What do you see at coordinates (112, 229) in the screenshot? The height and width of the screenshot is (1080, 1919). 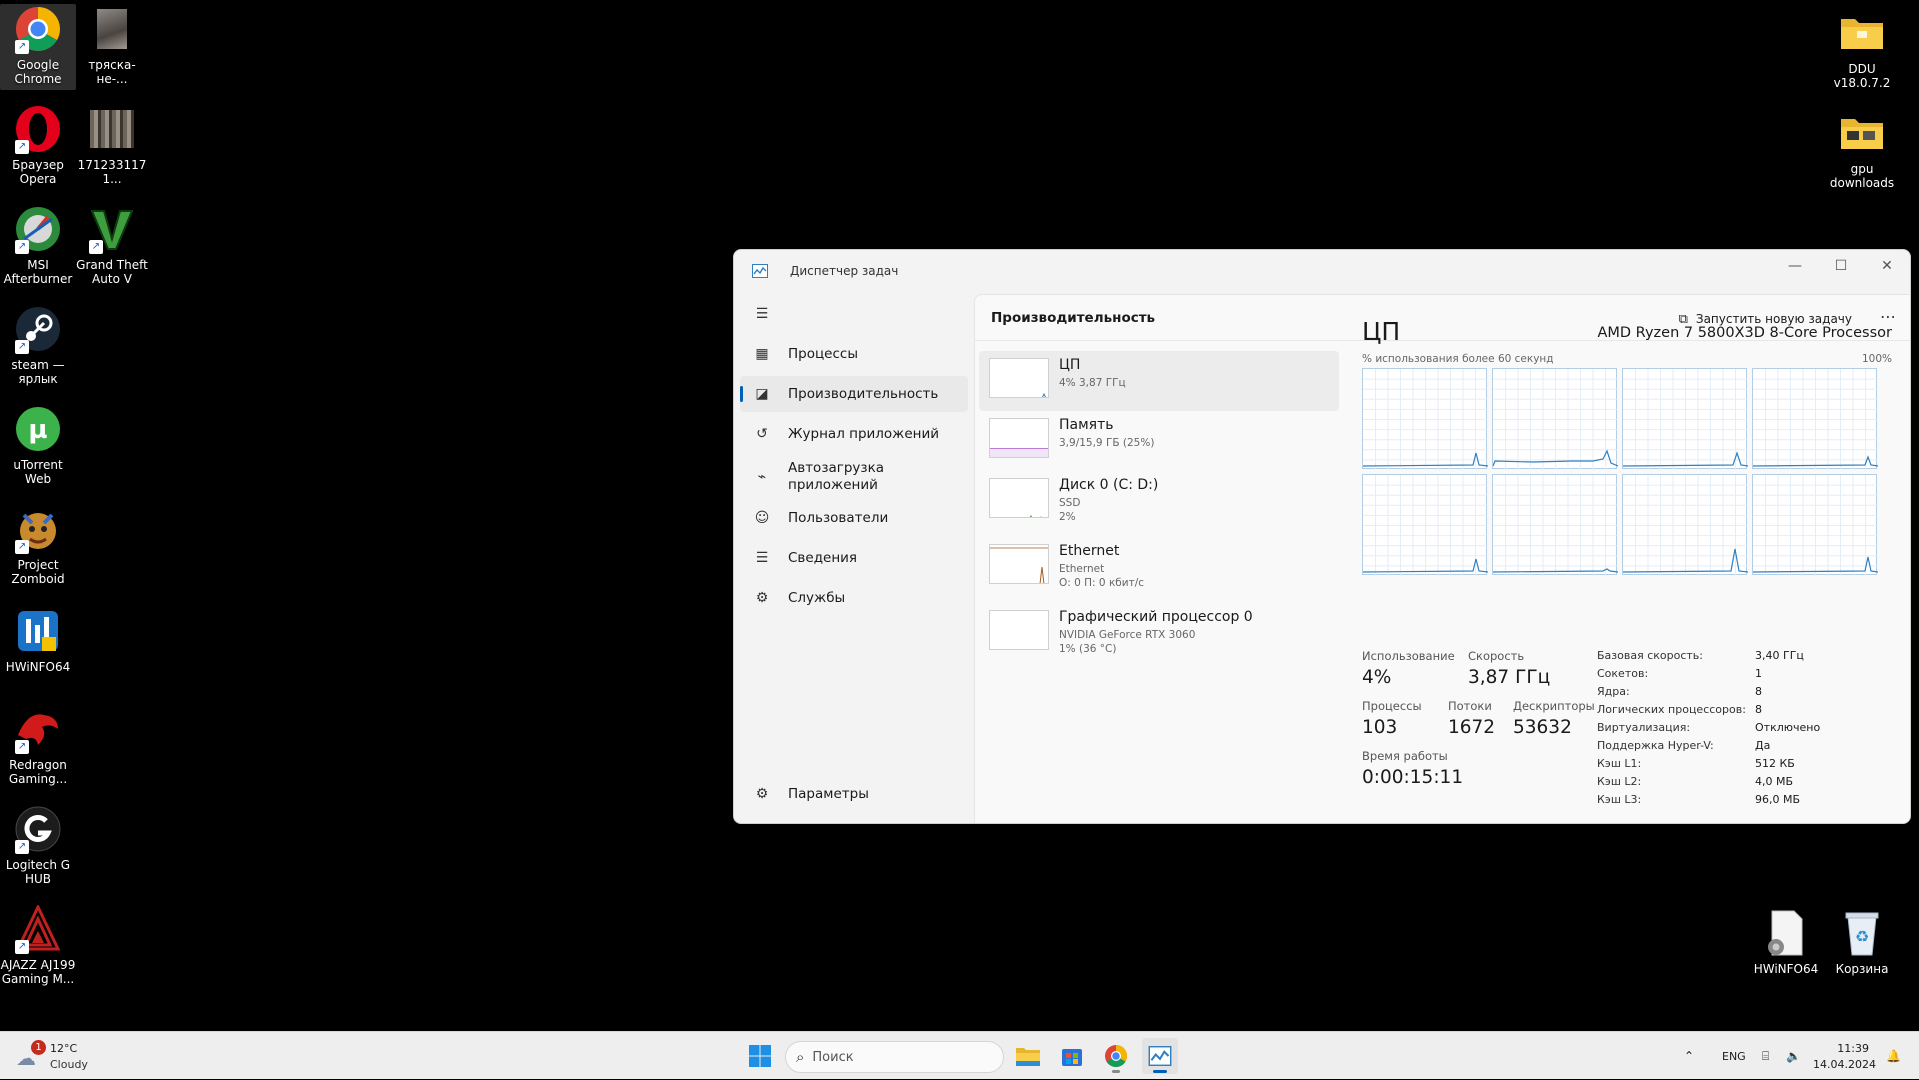 I see `gta-v-icon: ↗` at bounding box center [112, 229].